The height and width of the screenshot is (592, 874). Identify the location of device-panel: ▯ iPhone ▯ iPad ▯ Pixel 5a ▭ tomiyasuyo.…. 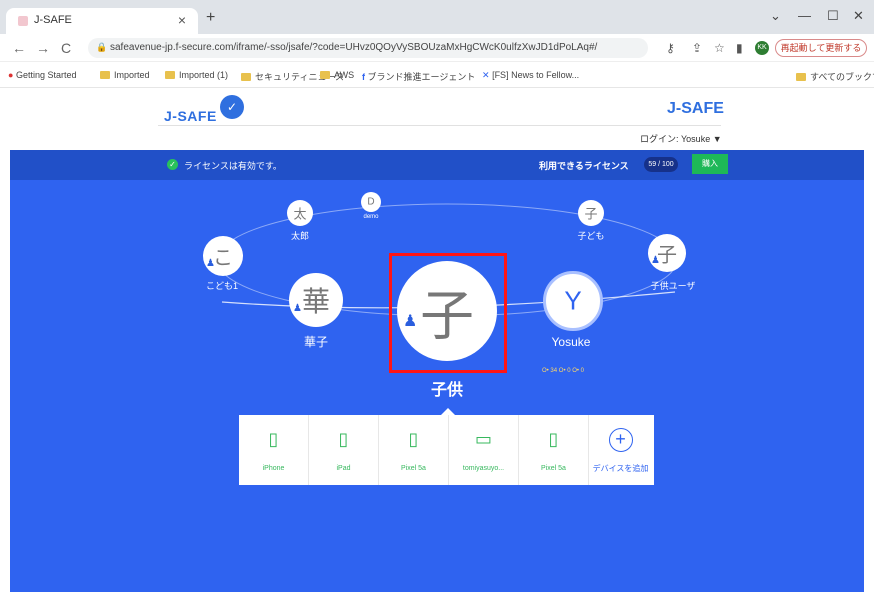
(446, 446).